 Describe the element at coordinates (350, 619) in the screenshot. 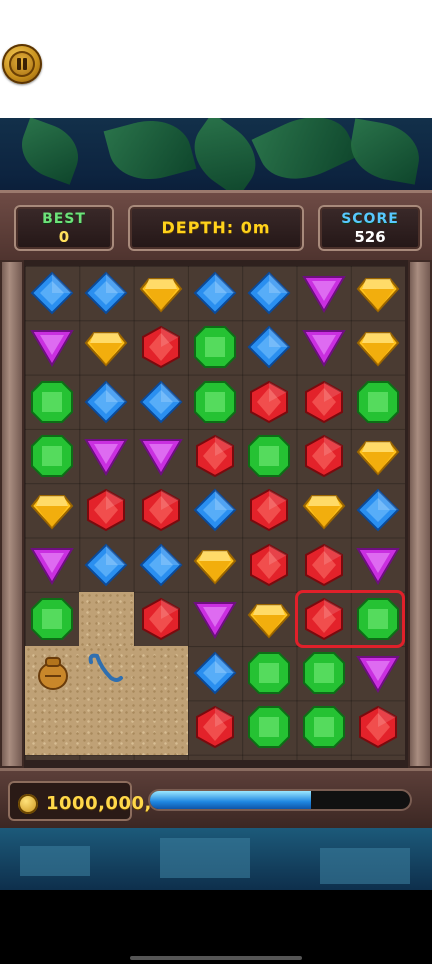

I see `hint-highlight` at that location.